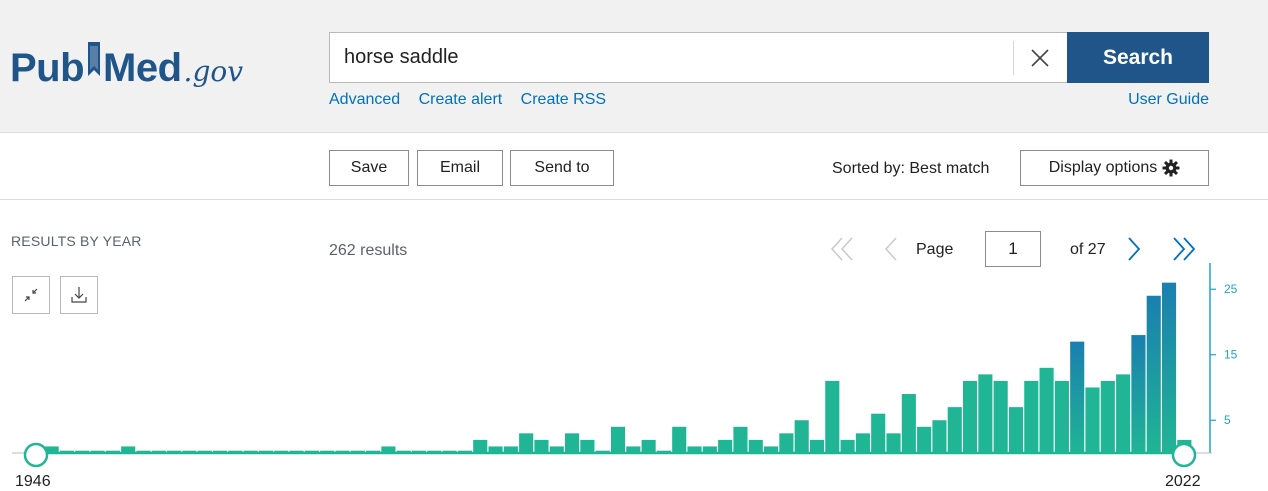 The height and width of the screenshot is (491, 1268). I want to click on create-alert-link: Create alert, so click(461, 99).